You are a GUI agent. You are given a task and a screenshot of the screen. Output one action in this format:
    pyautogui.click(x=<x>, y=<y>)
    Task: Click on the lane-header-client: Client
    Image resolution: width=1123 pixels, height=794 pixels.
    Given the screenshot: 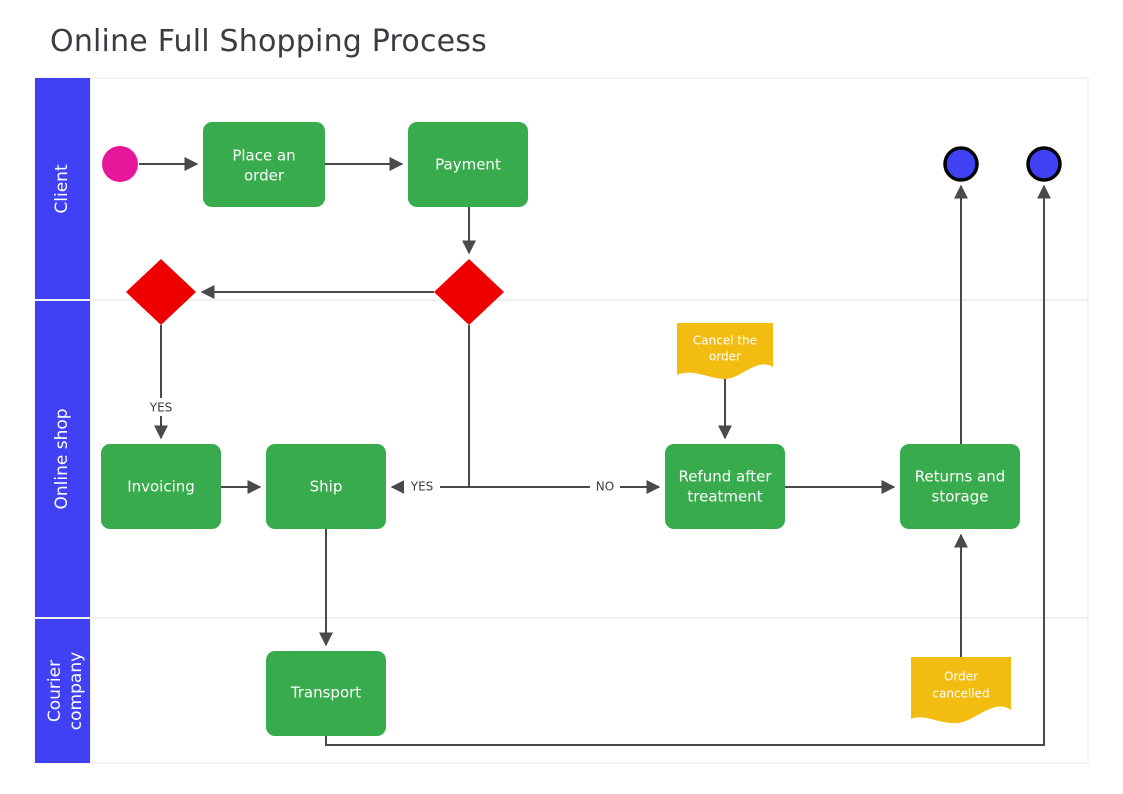 What is the action you would take?
    pyautogui.click(x=62, y=188)
    